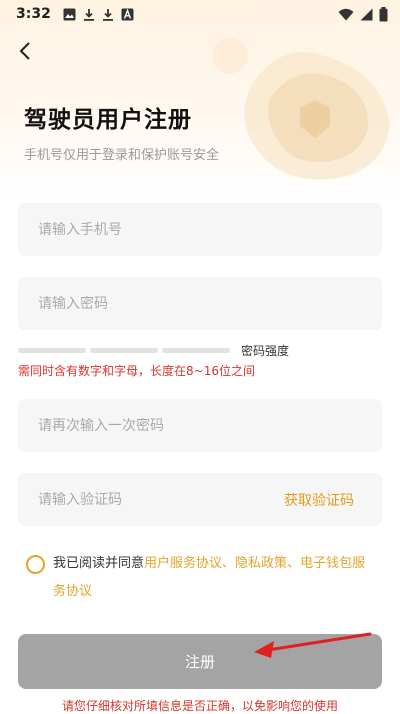  I want to click on password-input, so click(210, 303).